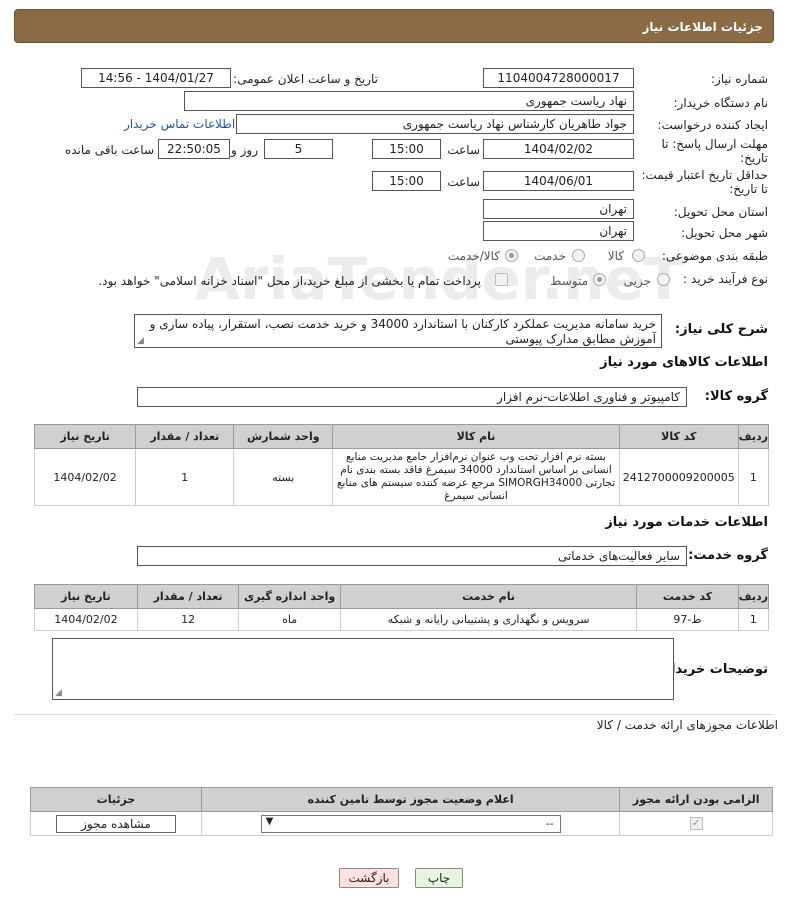  What do you see at coordinates (714, 144) in the screenshot?
I see `reply-deadline-label: مهلت ارسال پاسخ: تا` at bounding box center [714, 144].